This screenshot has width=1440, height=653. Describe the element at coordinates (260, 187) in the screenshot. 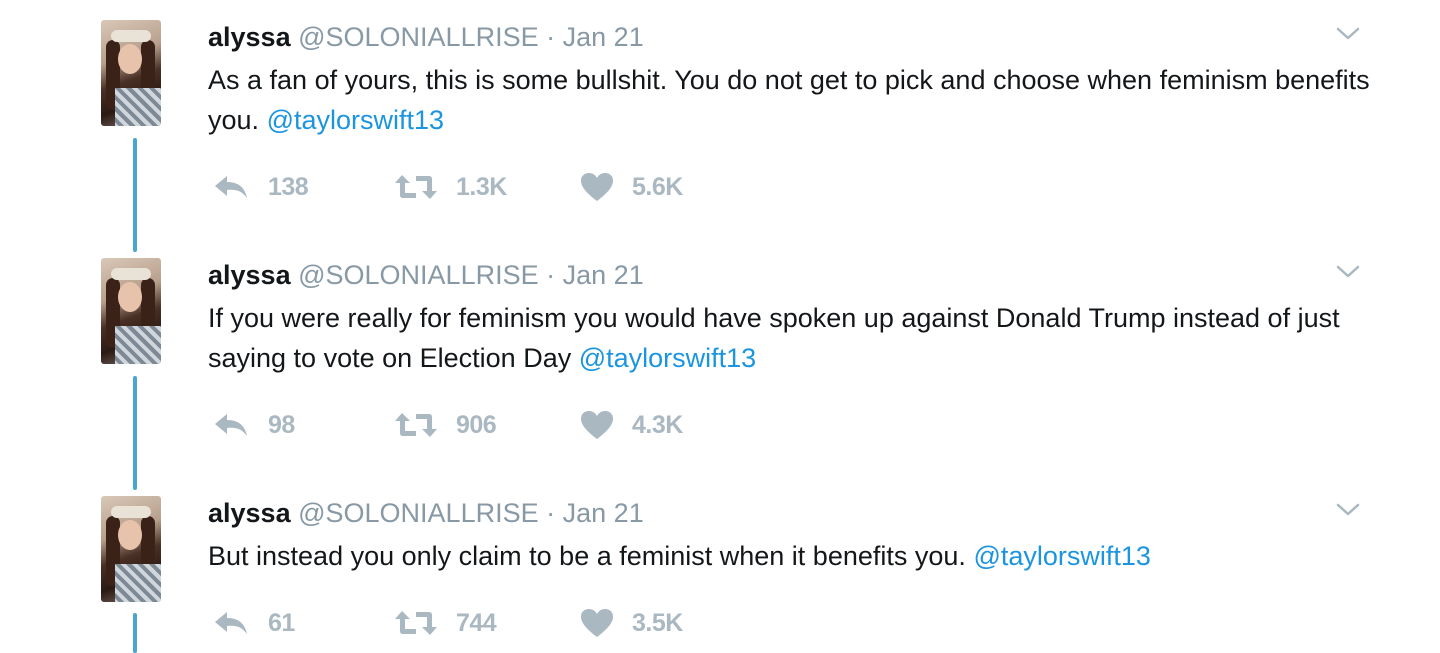

I see `reply-button: 138` at that location.